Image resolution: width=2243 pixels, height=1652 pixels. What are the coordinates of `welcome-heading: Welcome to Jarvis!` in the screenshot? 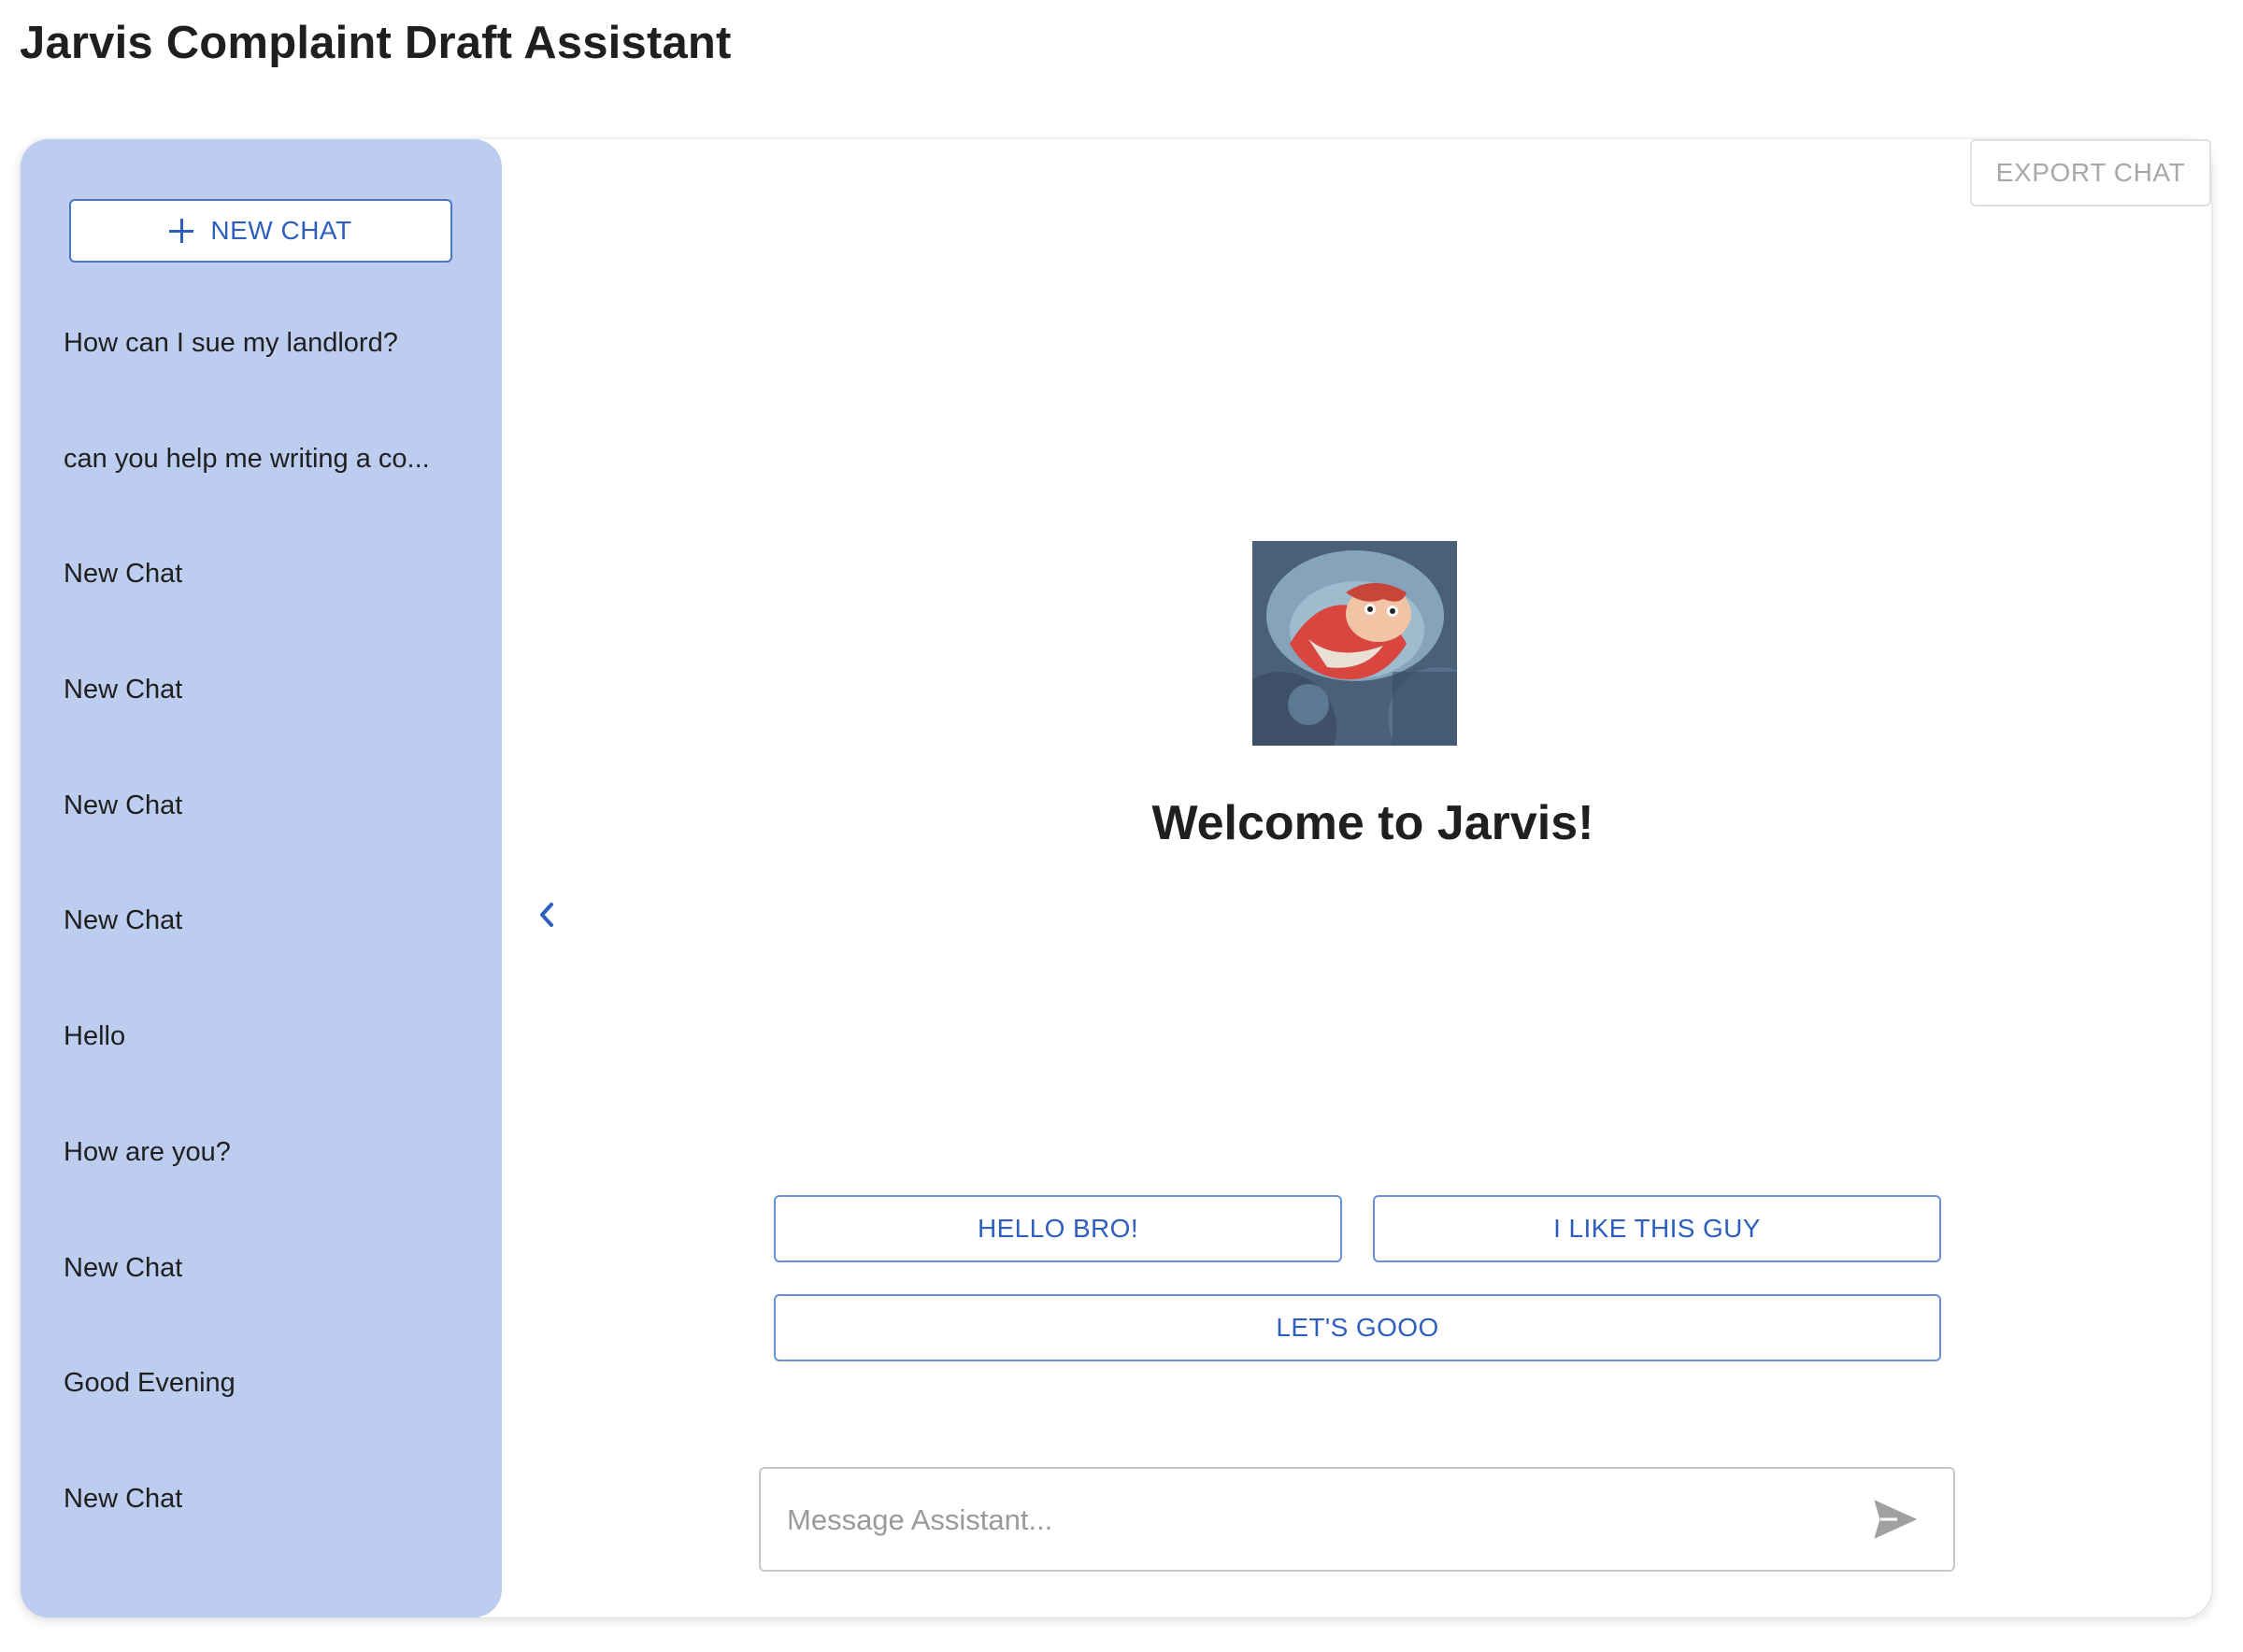 It's located at (1372, 823).